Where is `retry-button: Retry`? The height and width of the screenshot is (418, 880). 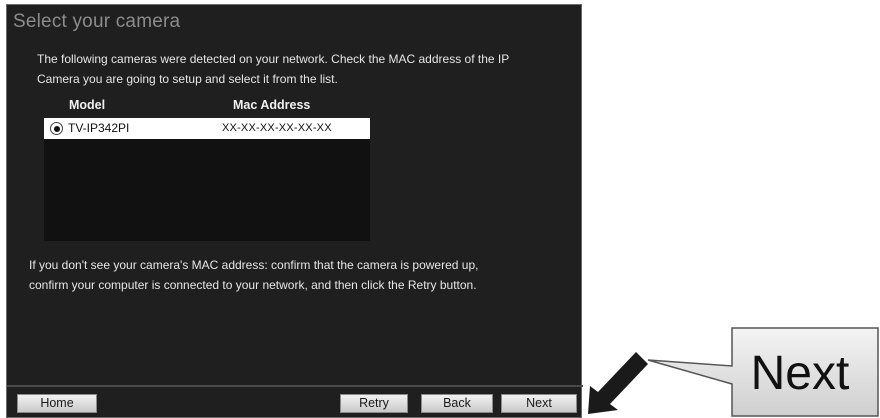
retry-button: Retry is located at coordinates (374, 403).